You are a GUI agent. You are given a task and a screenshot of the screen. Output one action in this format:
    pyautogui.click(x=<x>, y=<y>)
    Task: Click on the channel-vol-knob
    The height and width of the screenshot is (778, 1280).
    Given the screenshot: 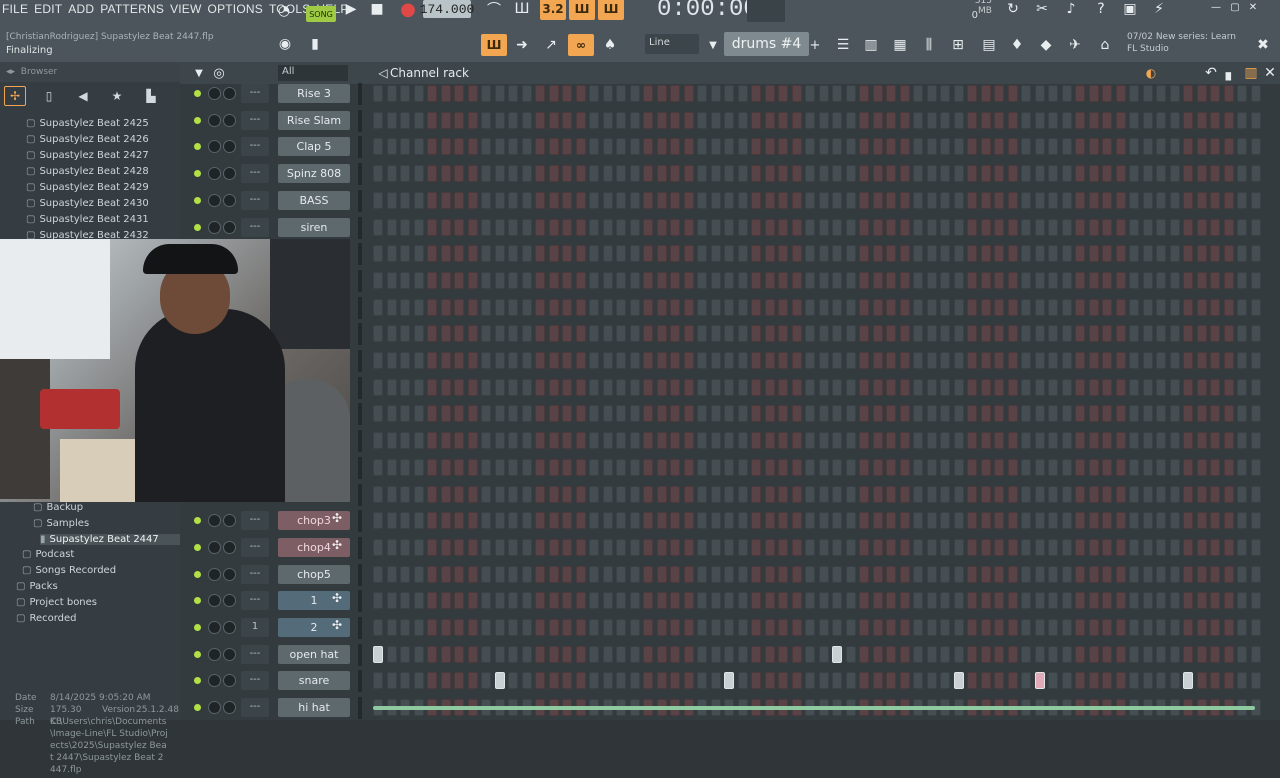 What is the action you would take?
    pyautogui.click(x=229, y=521)
    